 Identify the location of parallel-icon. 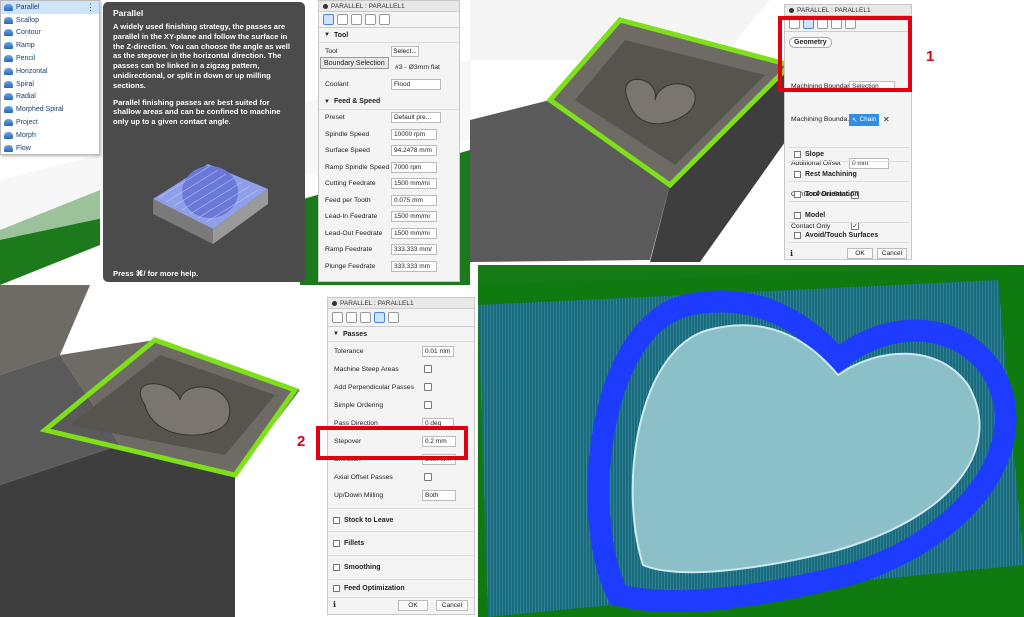
(8, 7).